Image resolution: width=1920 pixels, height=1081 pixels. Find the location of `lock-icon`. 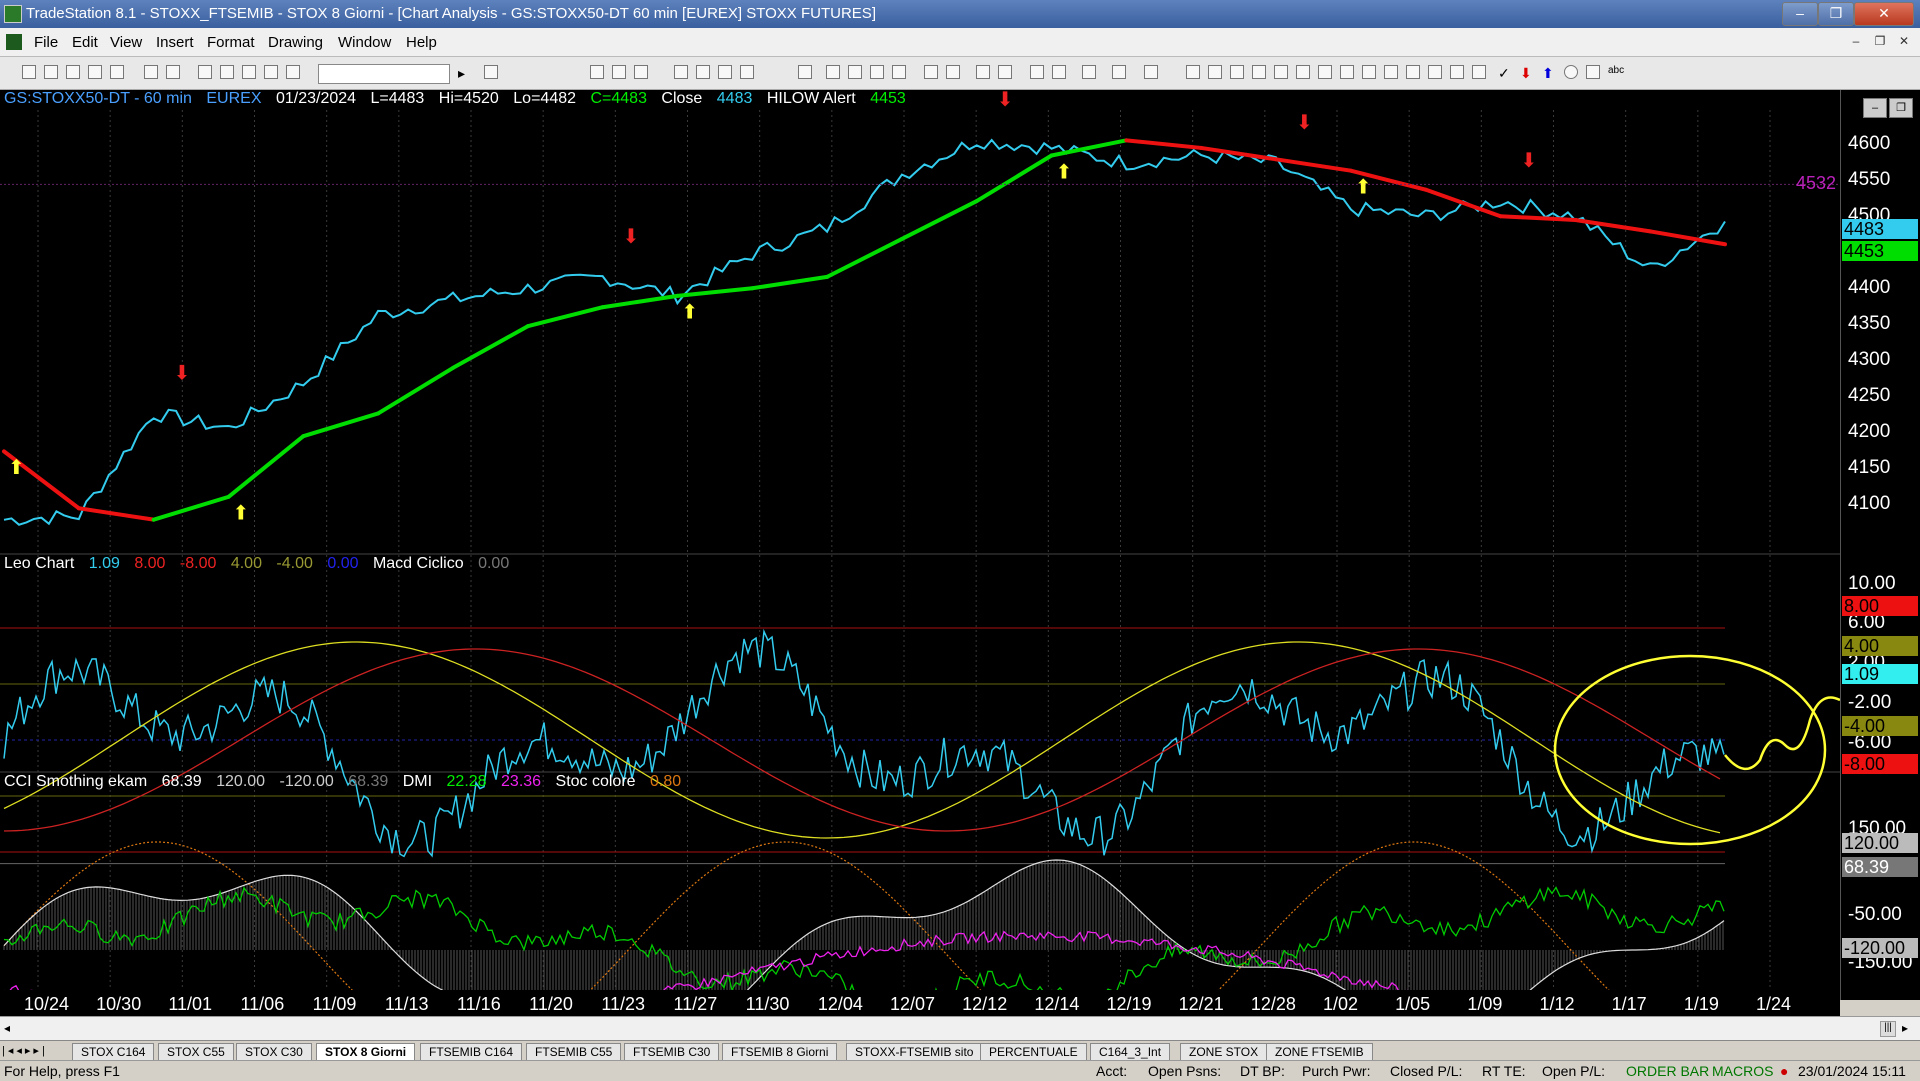

lock-icon is located at coordinates (249, 72).